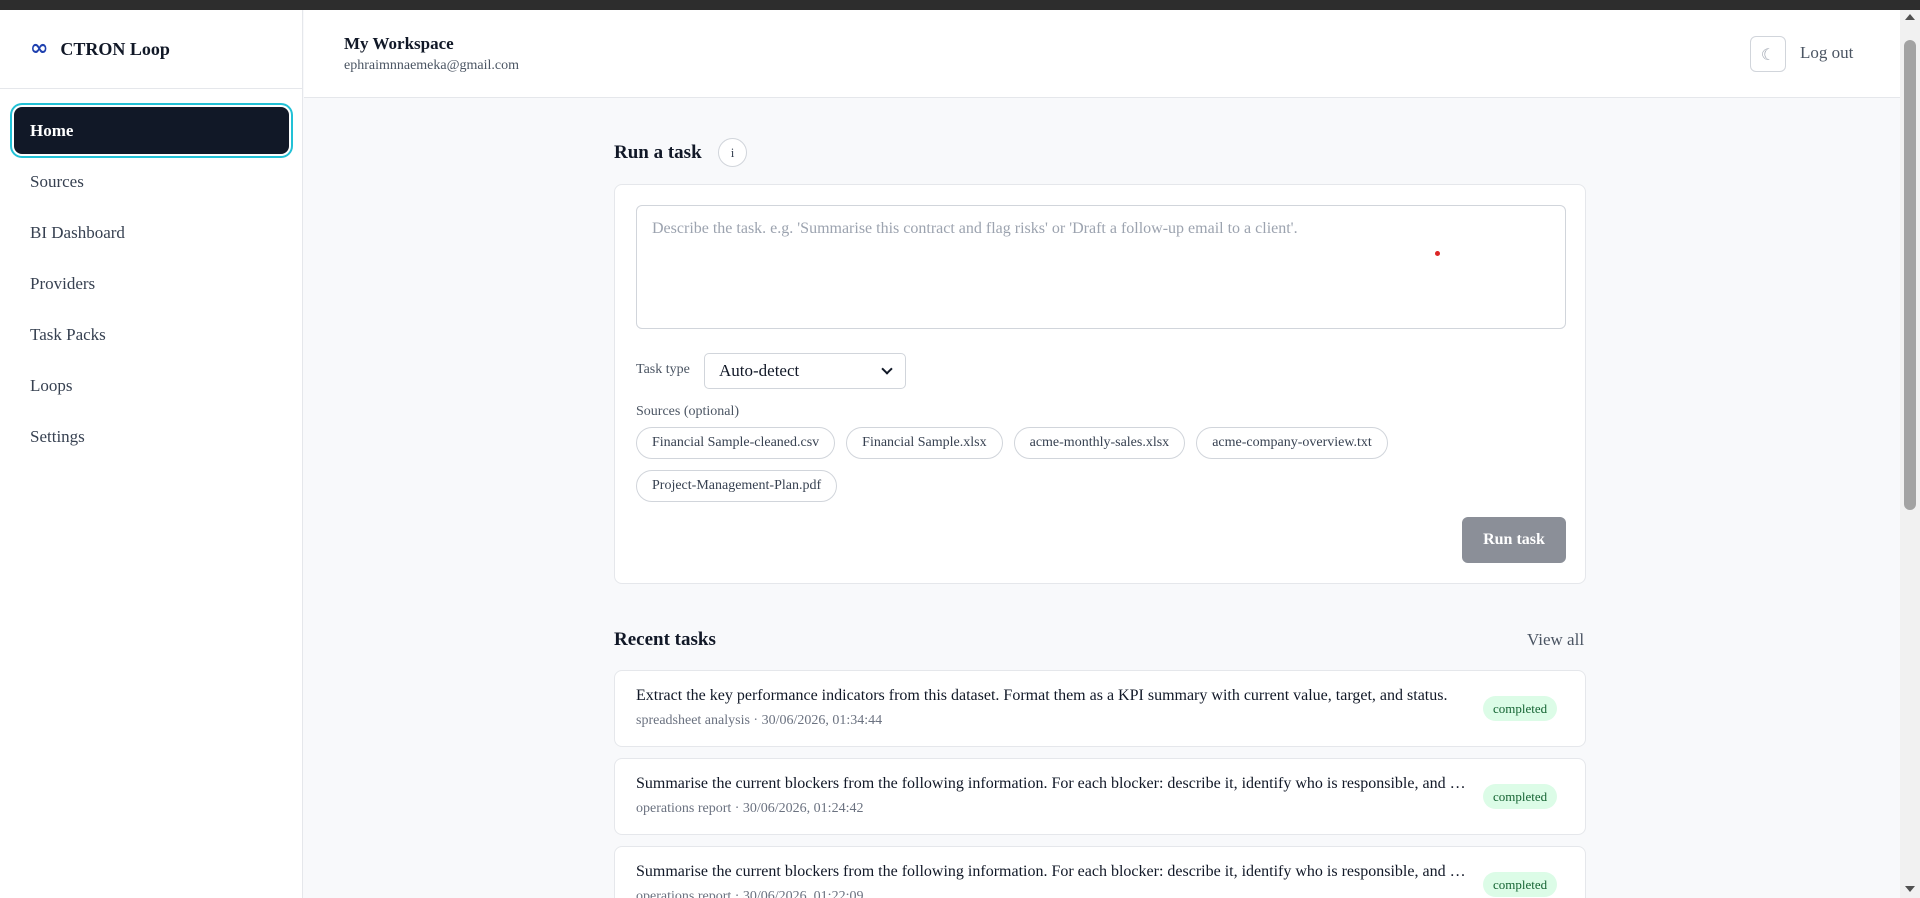 This screenshot has width=1920, height=898. Describe the element at coordinates (1910, 889) in the screenshot. I see `scroll-down-arrow-icon` at that location.